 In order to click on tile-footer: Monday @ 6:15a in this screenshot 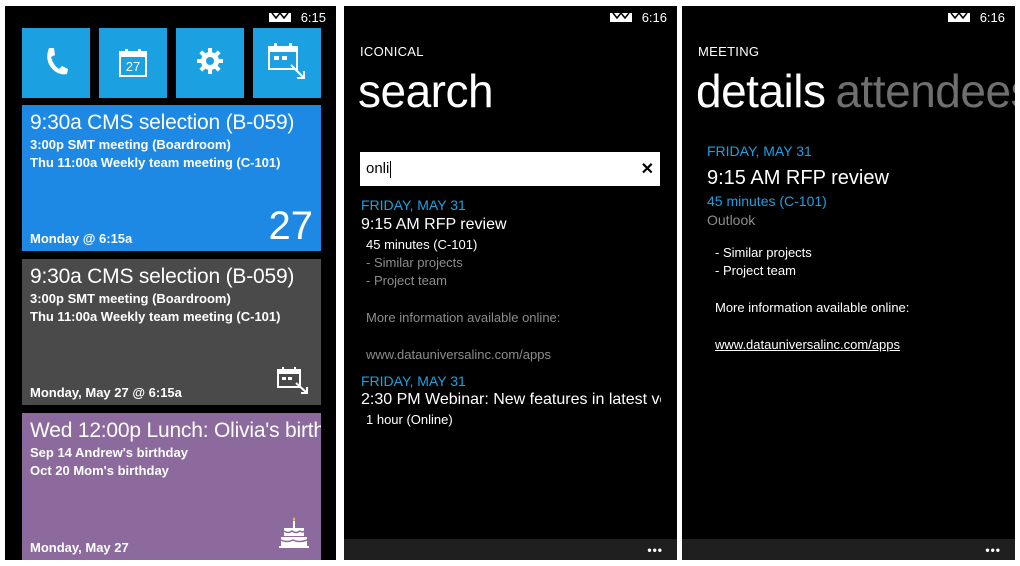, I will do `click(81, 238)`.